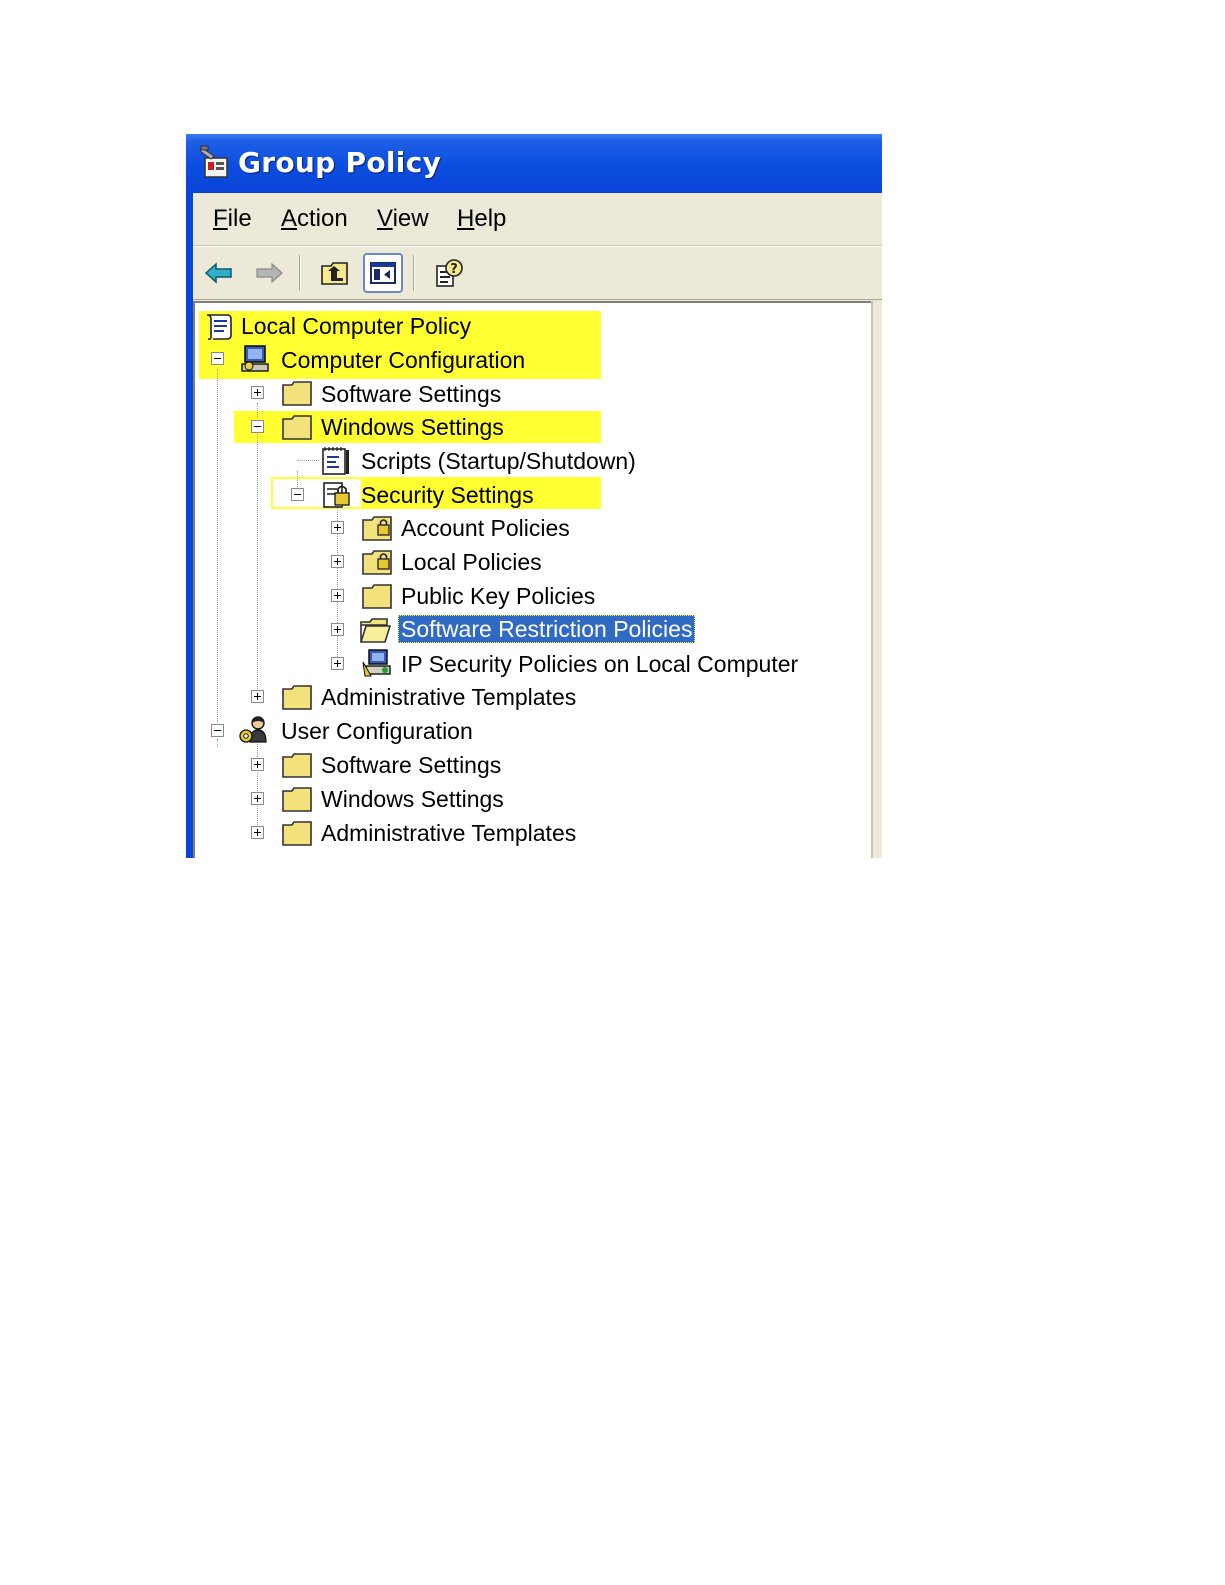 The height and width of the screenshot is (1585, 1225). I want to click on tree-node-label: Local Policies, so click(471, 562).